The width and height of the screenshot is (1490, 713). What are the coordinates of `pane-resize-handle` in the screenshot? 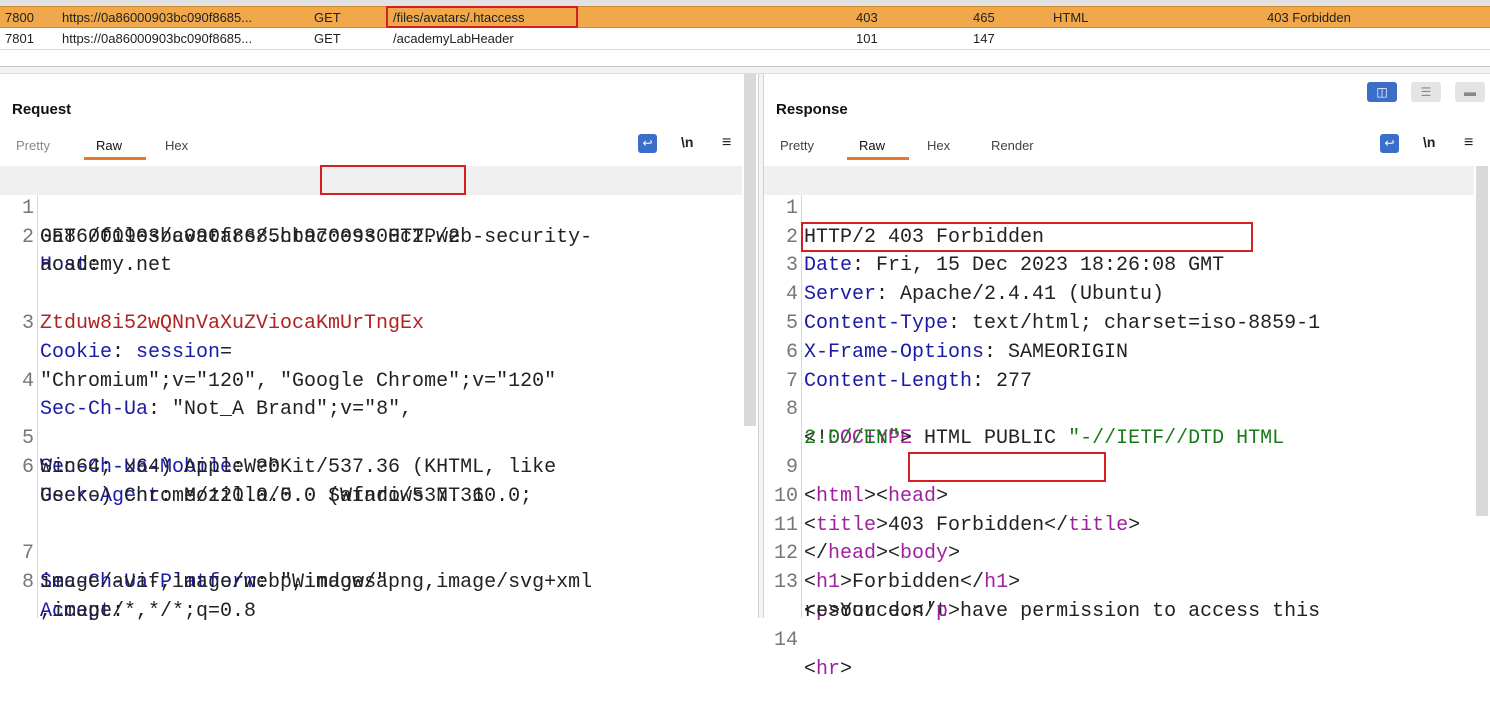 It's located at (745, 70).